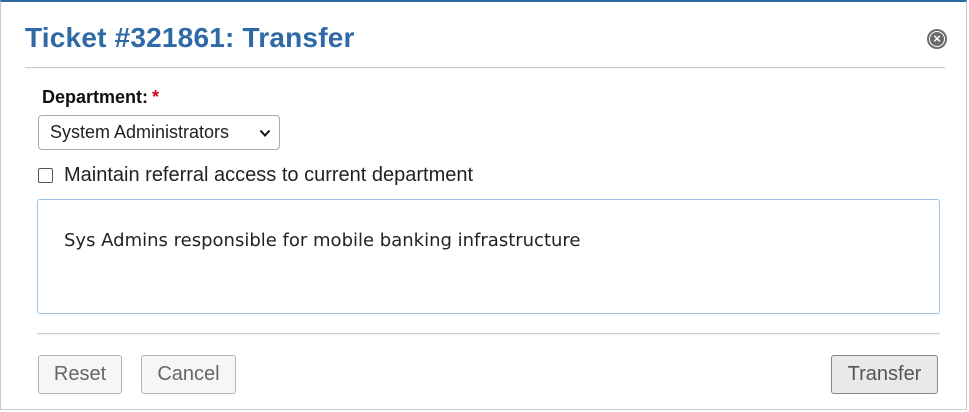 Image resolution: width=969 pixels, height=412 pixels. I want to click on transfer-button: Transfer, so click(884, 374).